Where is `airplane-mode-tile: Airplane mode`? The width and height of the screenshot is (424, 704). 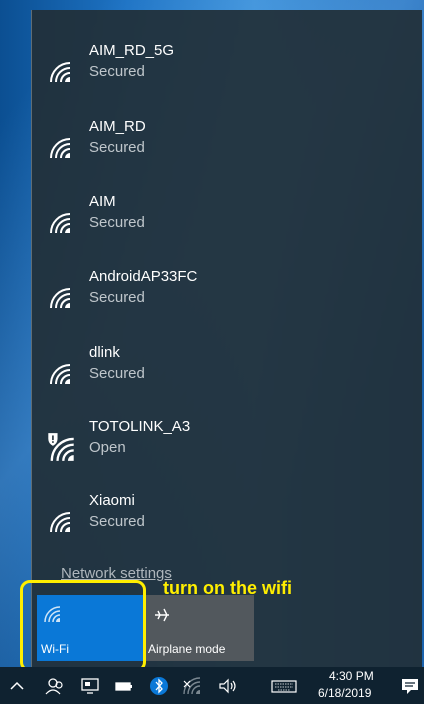
airplane-mode-tile: Airplane mode is located at coordinates (200, 628).